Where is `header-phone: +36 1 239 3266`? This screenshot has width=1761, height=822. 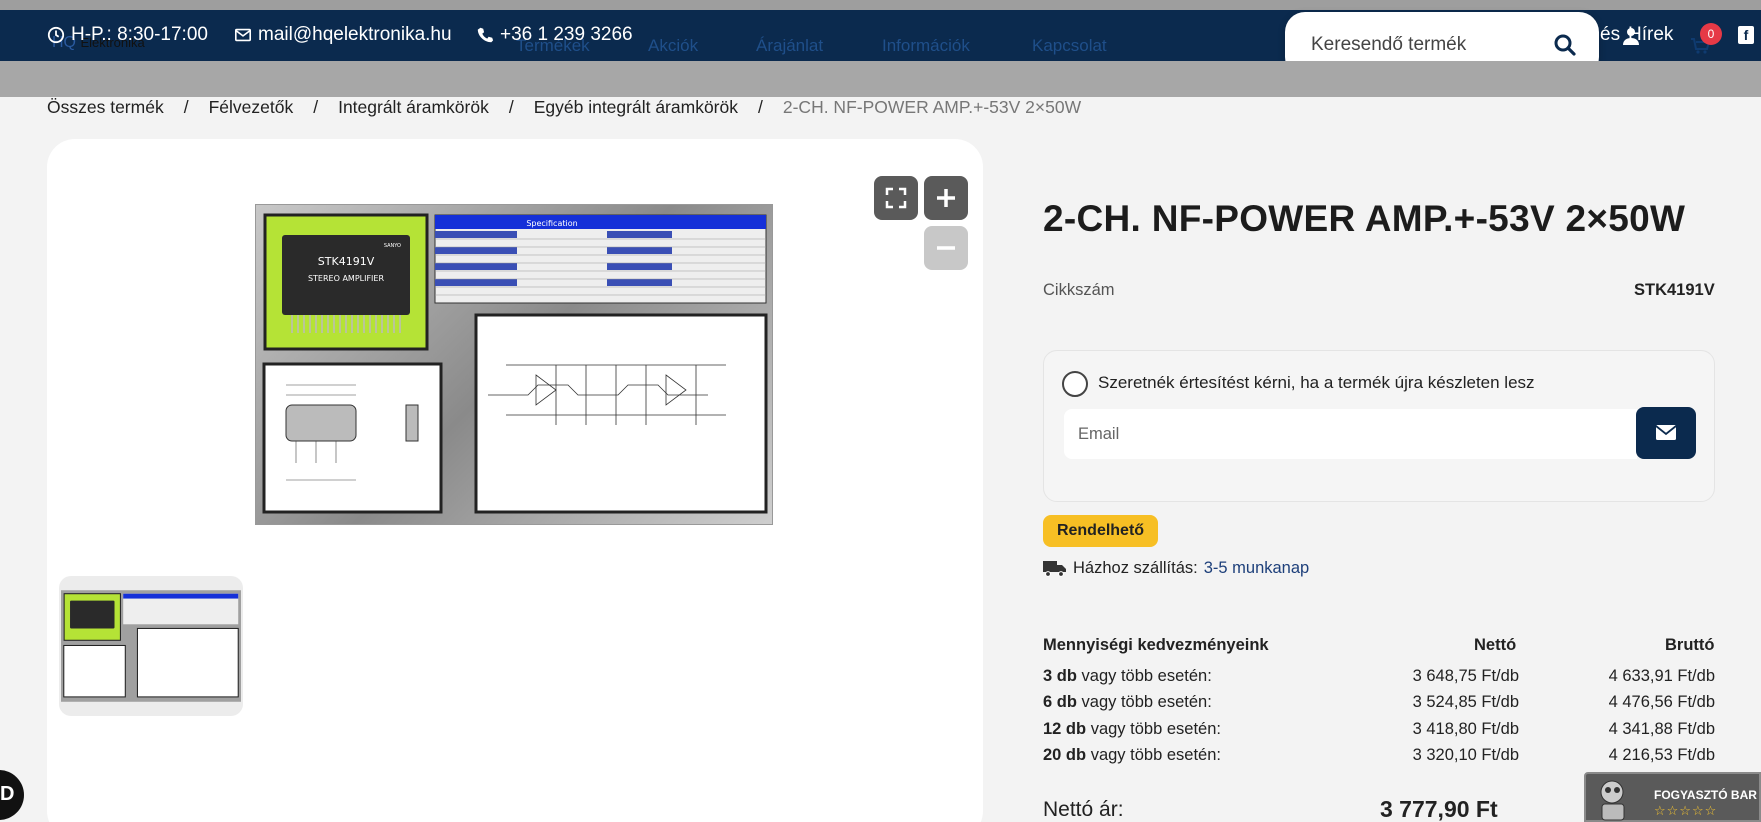 header-phone: +36 1 239 3266 is located at coordinates (554, 35).